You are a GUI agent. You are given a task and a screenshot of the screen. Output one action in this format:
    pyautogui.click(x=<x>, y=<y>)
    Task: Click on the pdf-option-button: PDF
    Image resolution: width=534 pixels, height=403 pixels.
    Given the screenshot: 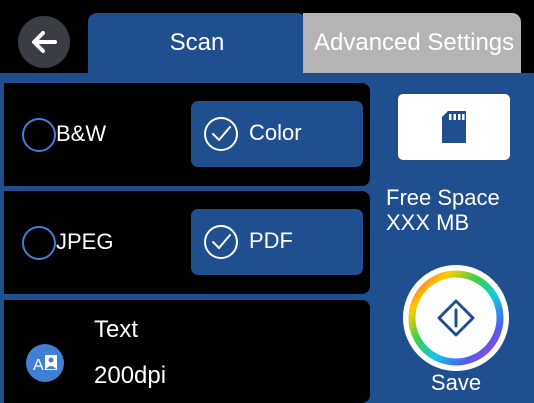 What is the action you would take?
    pyautogui.click(x=277, y=242)
    